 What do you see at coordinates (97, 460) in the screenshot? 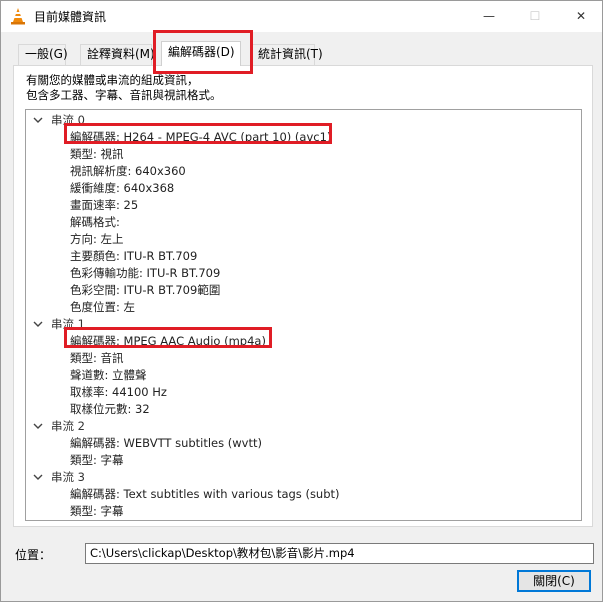
I see `stream2-type: 類型: 字幕` at bounding box center [97, 460].